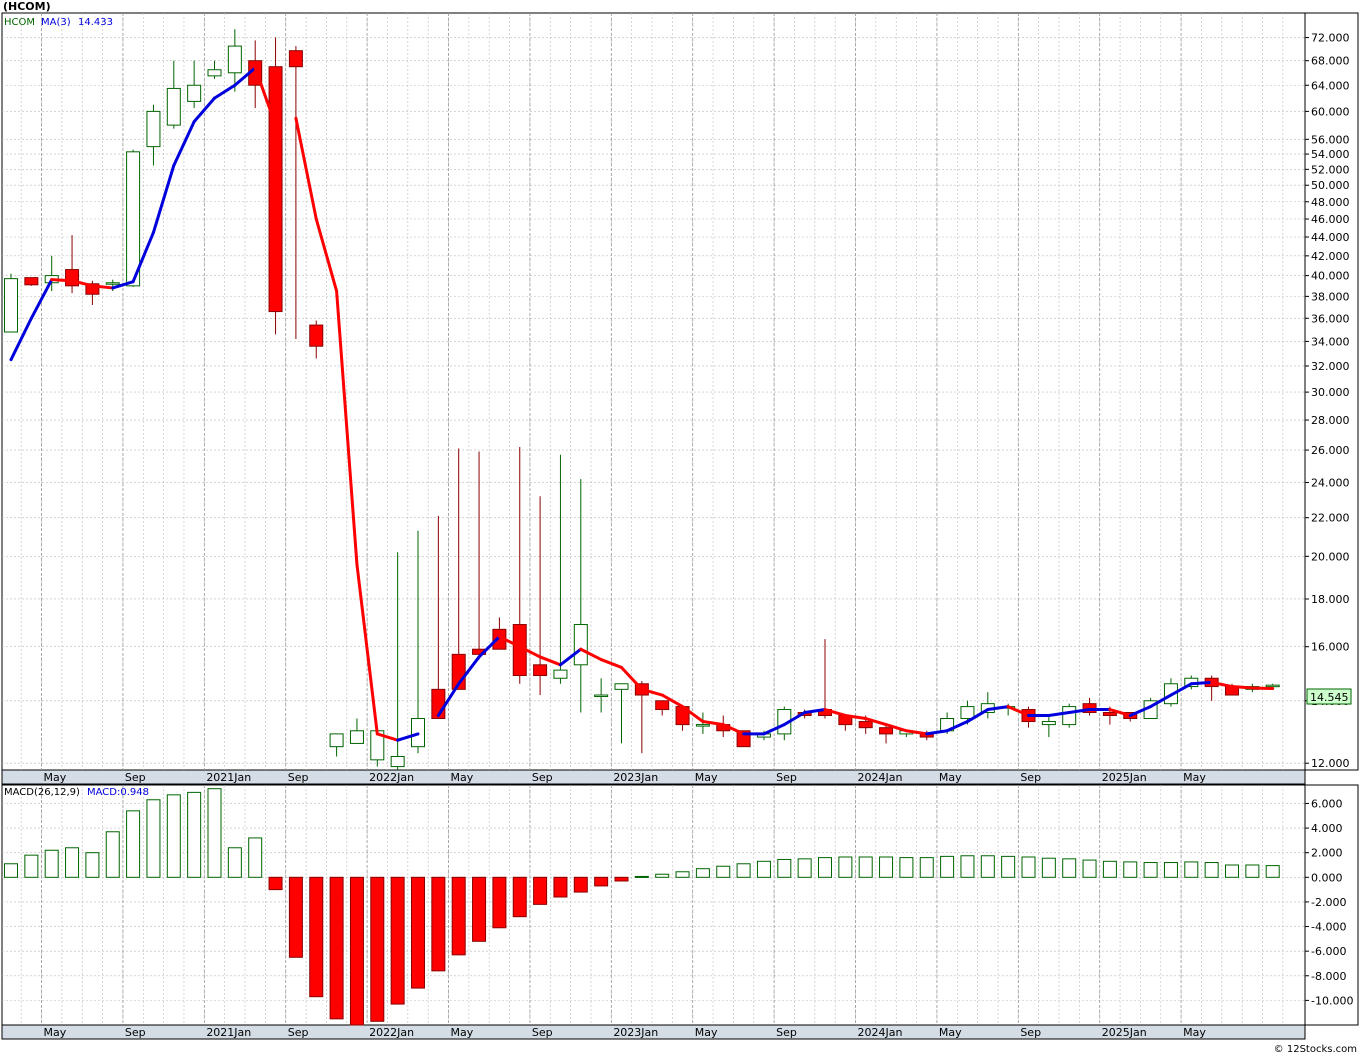 Image resolution: width=1360 pixels, height=1056 pixels. Describe the element at coordinates (1329, 696) in the screenshot. I see `last-price-badge: 14.545` at that location.